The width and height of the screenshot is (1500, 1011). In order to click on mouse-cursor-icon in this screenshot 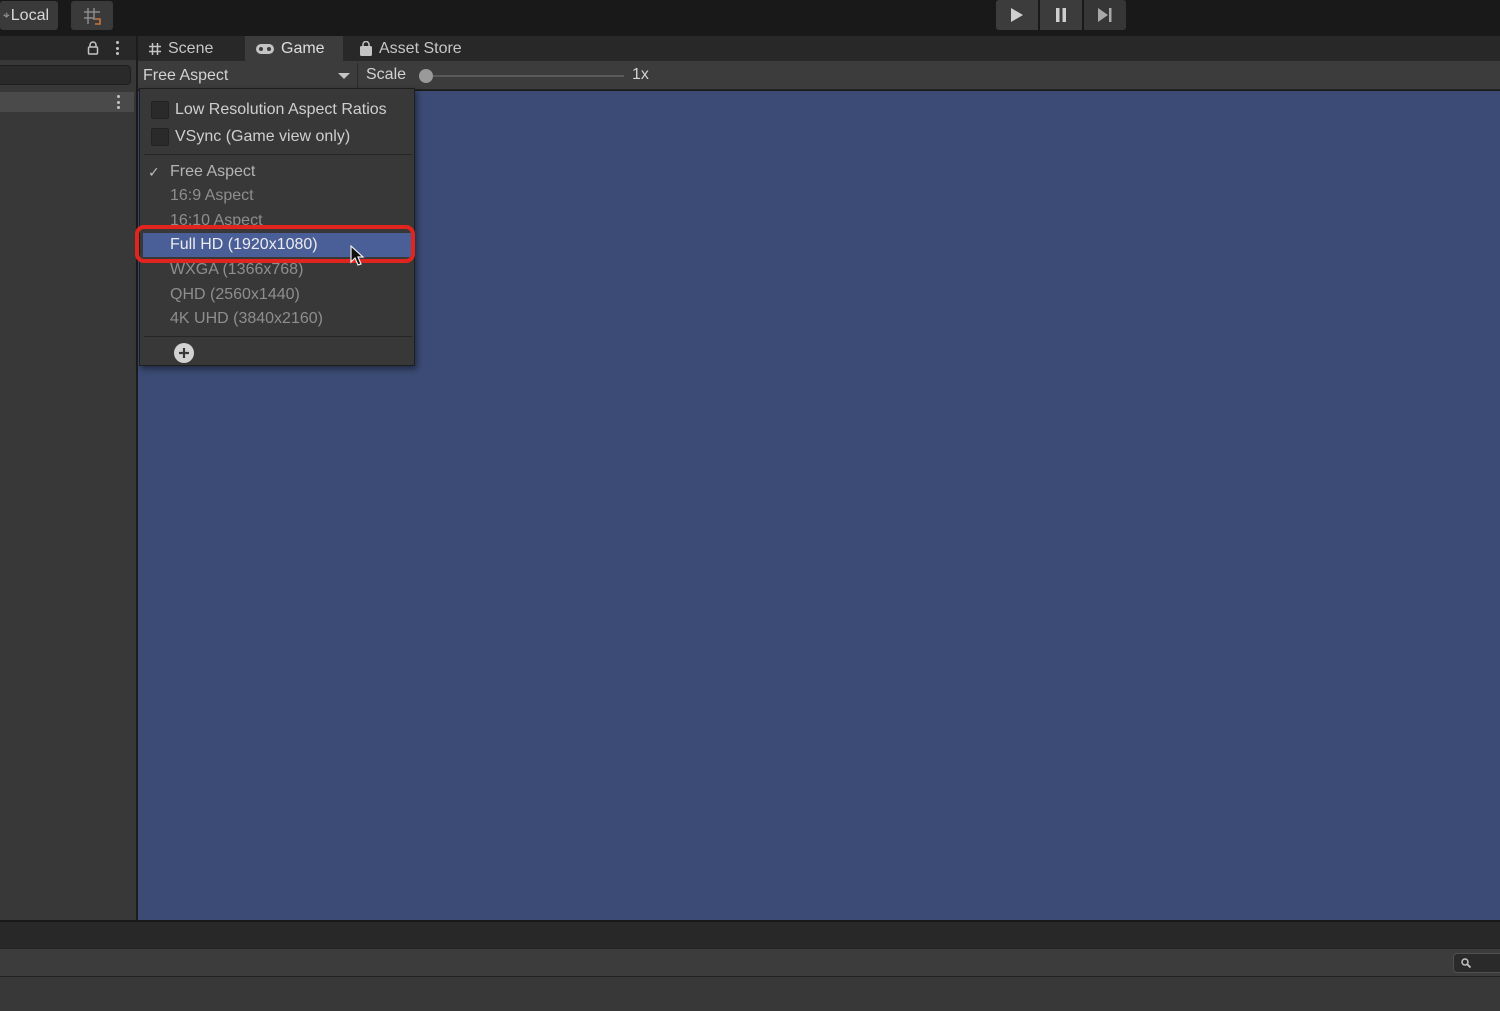, I will do `click(357, 255)`.